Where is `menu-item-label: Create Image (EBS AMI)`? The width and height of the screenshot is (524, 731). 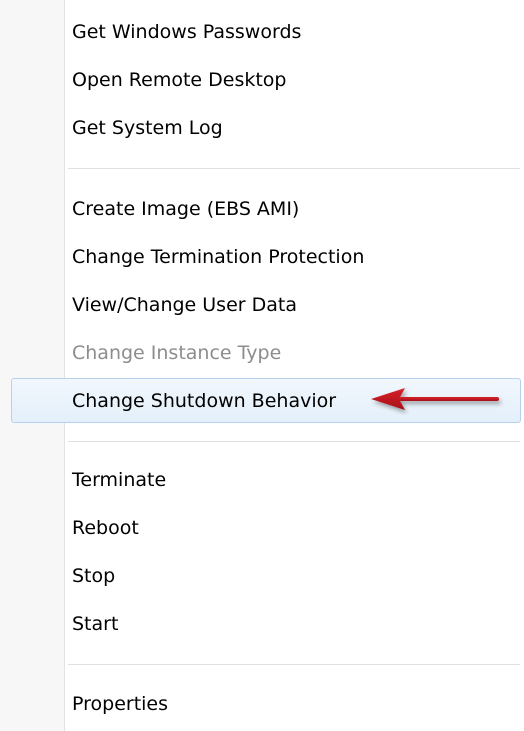
menu-item-label: Create Image (EBS AMI) is located at coordinates (186, 209).